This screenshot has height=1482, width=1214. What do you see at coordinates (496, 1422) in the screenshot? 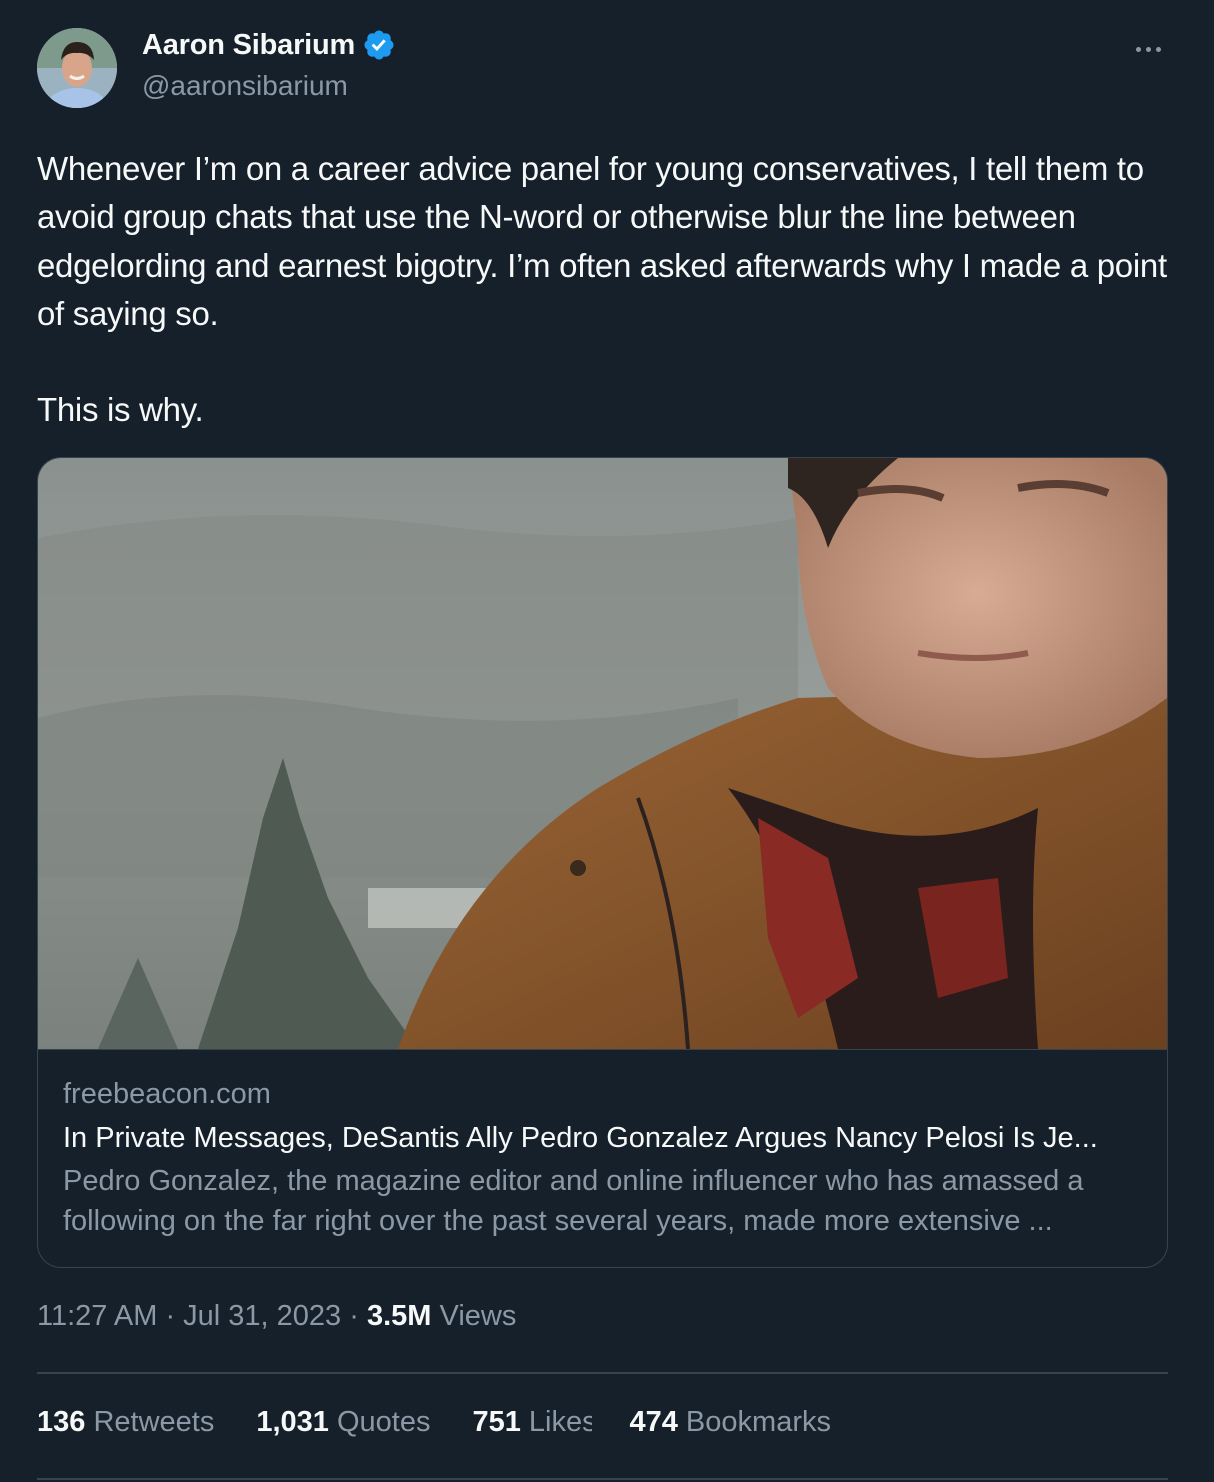
I see `likes-count: 751` at bounding box center [496, 1422].